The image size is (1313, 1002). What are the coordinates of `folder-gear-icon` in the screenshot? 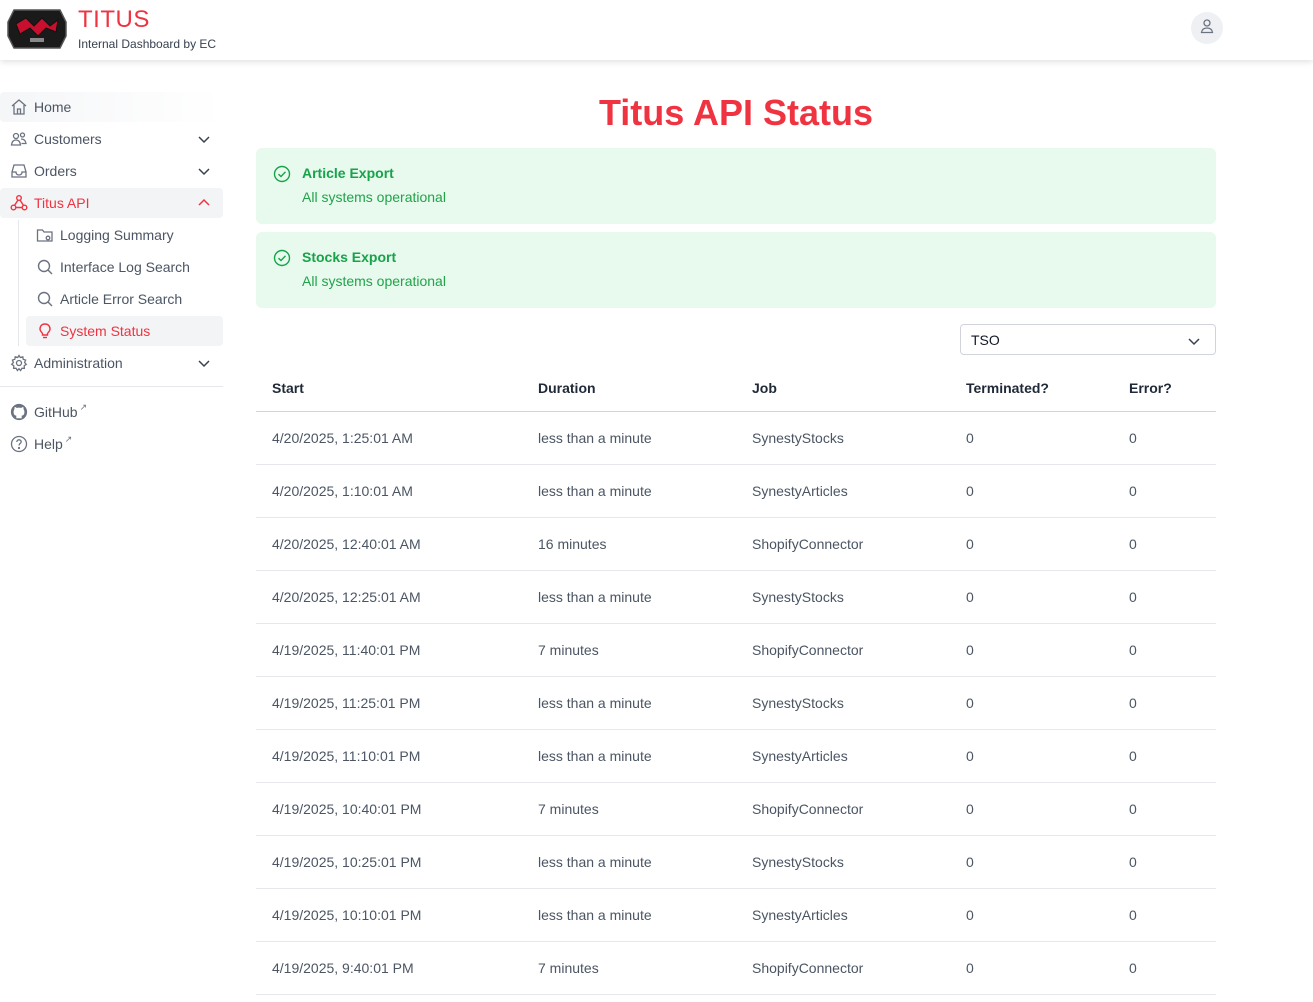 It's located at (45, 235).